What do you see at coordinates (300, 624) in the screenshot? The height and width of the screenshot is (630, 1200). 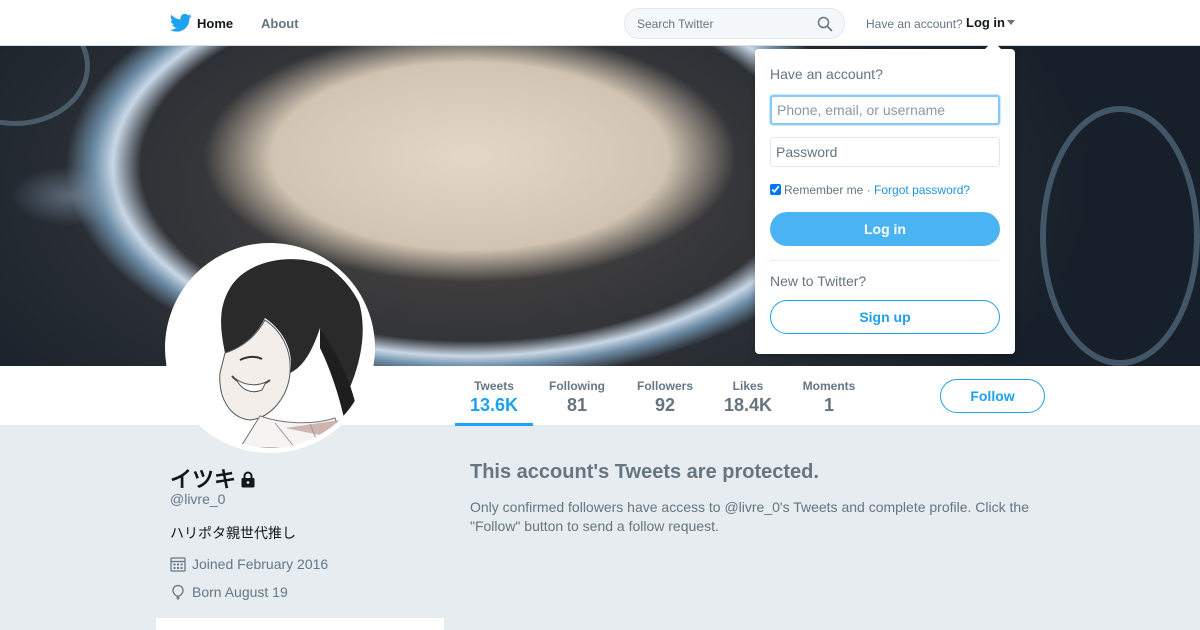 I see `sidebar-card` at bounding box center [300, 624].